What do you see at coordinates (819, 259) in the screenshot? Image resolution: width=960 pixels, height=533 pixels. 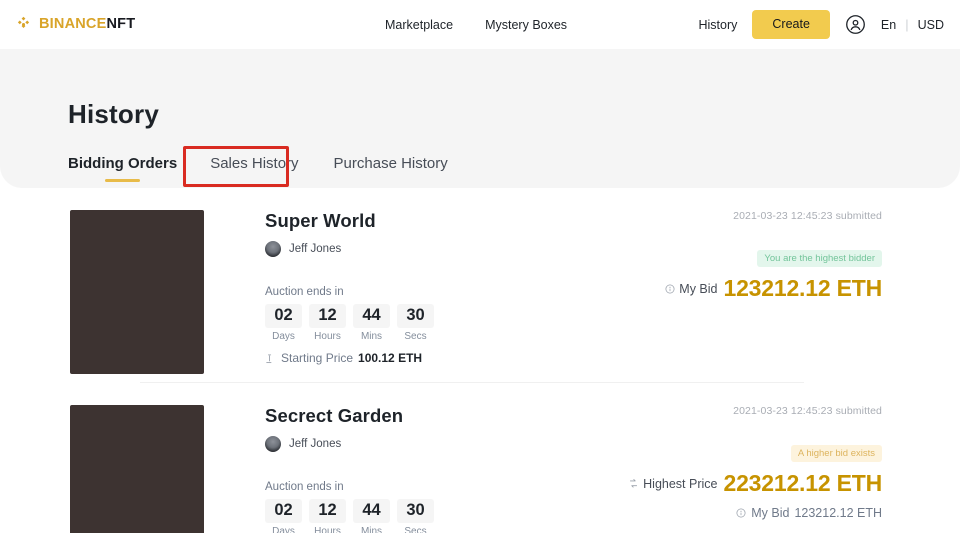 I see `status-badge: You are the highest bidder` at bounding box center [819, 259].